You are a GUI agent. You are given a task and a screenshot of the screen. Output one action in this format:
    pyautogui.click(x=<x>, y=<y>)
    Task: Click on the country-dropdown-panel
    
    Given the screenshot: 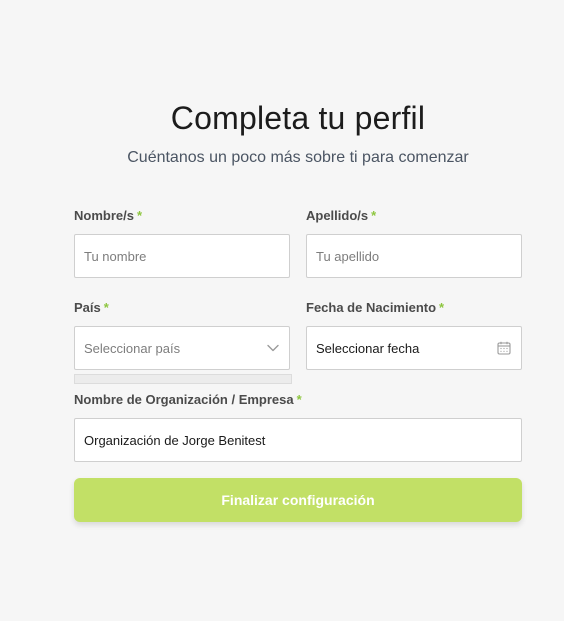 What is the action you would take?
    pyautogui.click(x=183, y=379)
    